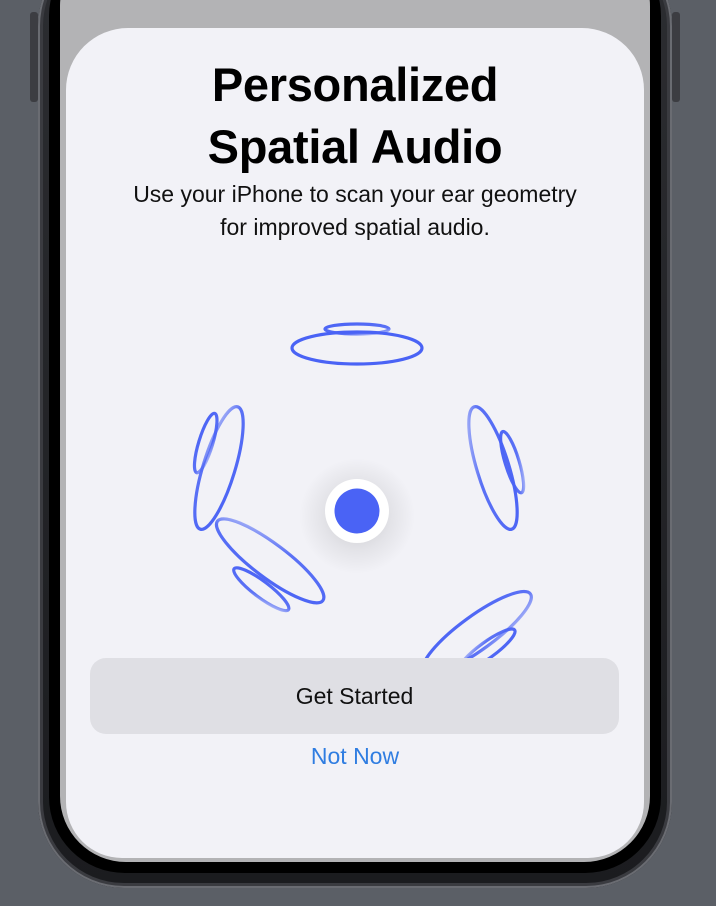  What do you see at coordinates (355, 116) in the screenshot?
I see `sheet-title: Personalized Spatial Audio` at bounding box center [355, 116].